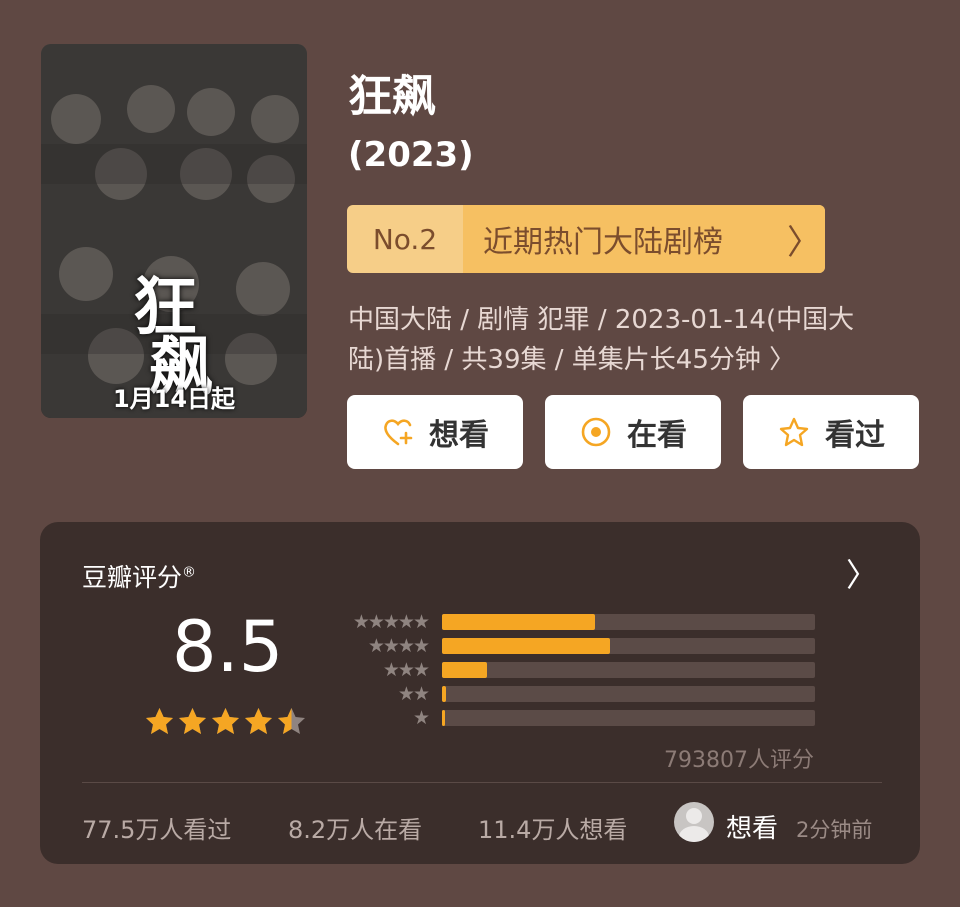 The image size is (960, 907). I want to click on divider, so click(482, 782).